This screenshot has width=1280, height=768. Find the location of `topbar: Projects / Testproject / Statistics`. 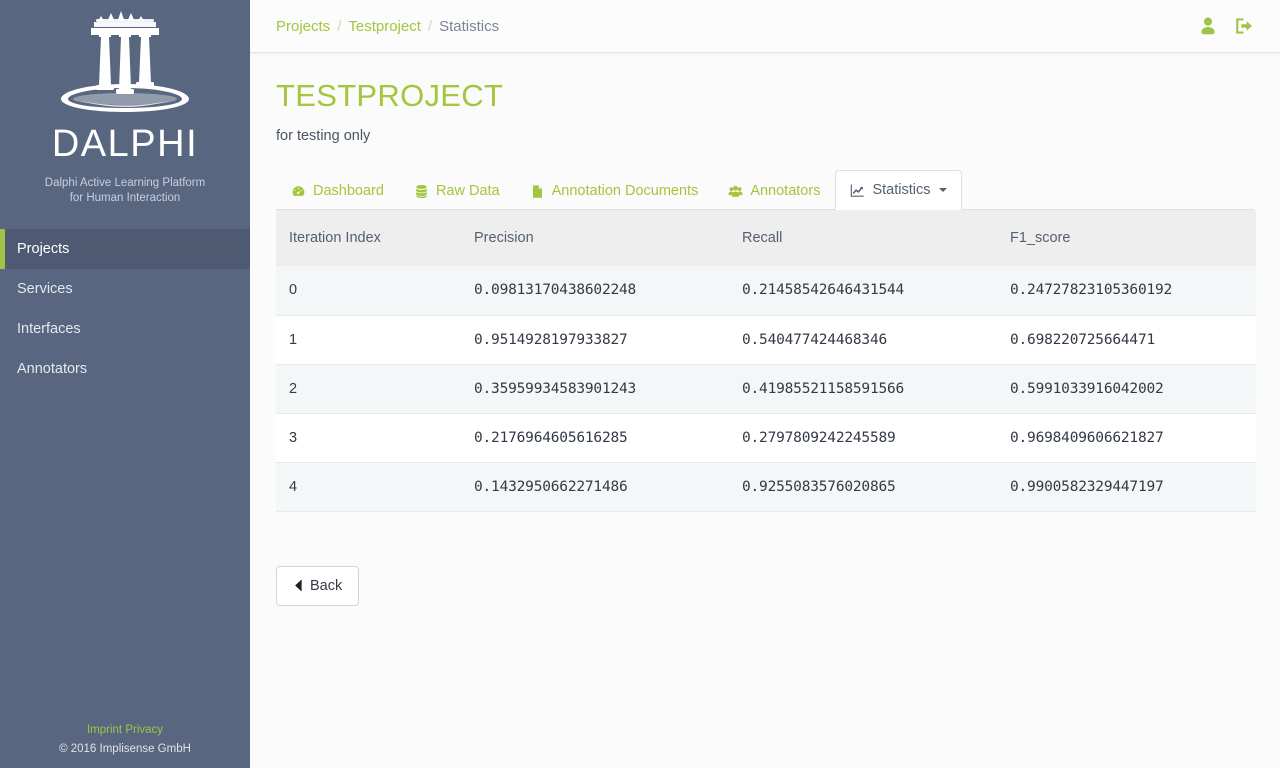

topbar: Projects / Testproject / Statistics is located at coordinates (765, 26).